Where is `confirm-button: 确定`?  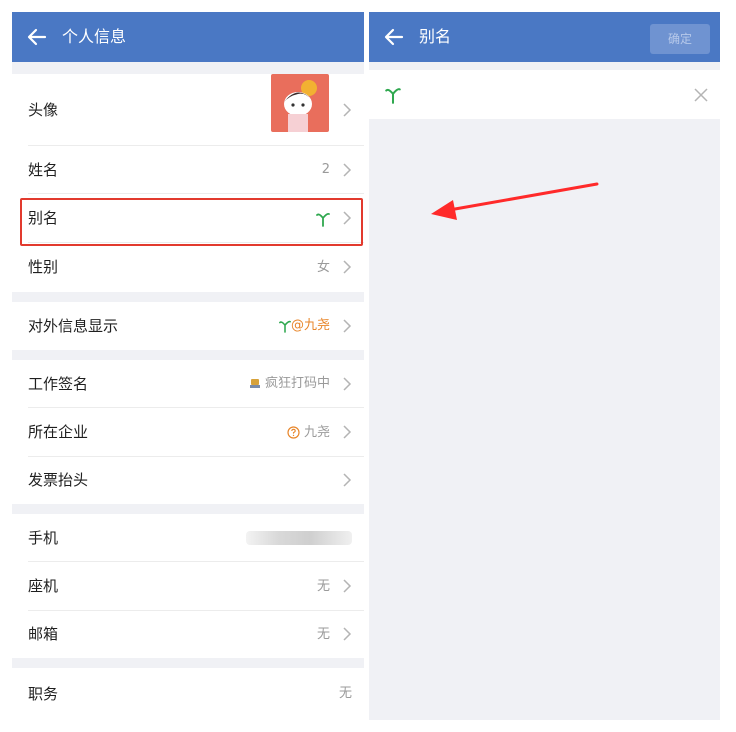
confirm-button: 确定 is located at coordinates (680, 39).